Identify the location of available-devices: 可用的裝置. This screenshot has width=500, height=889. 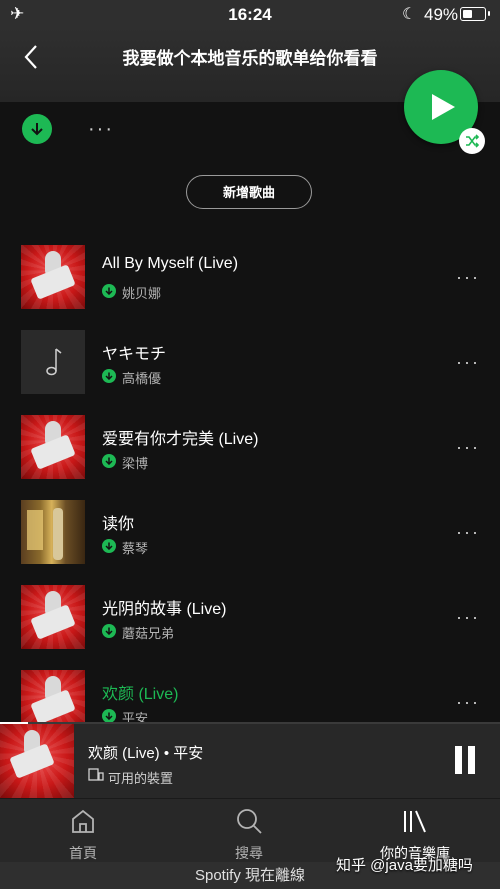
(140, 777).